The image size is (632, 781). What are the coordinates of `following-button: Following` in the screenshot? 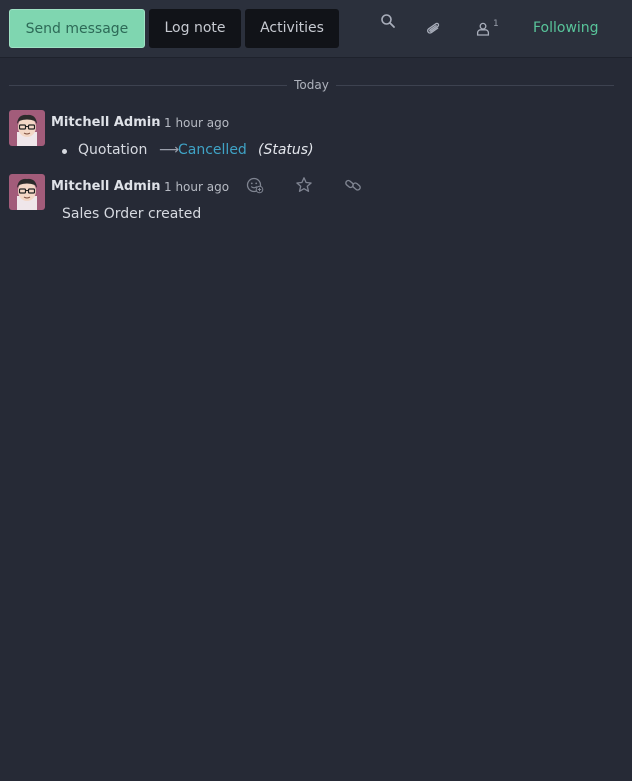 It's located at (566, 28).